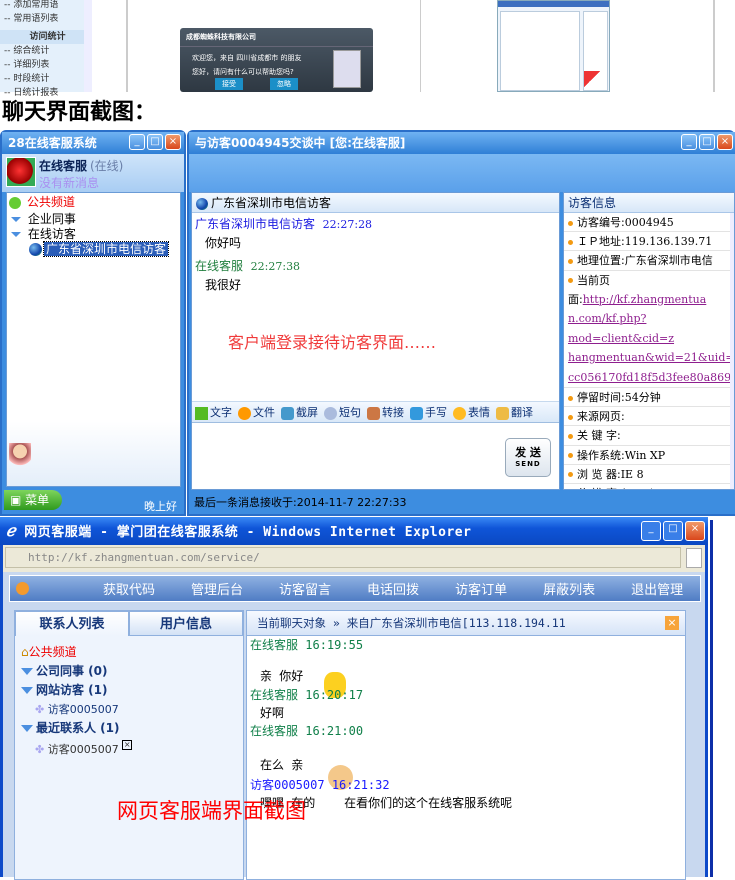 This screenshot has height=880, width=735. What do you see at coordinates (651, 378) in the screenshot?
I see `current-page-link: cc056170fd18f5d3fee80a86959b` at bounding box center [651, 378].